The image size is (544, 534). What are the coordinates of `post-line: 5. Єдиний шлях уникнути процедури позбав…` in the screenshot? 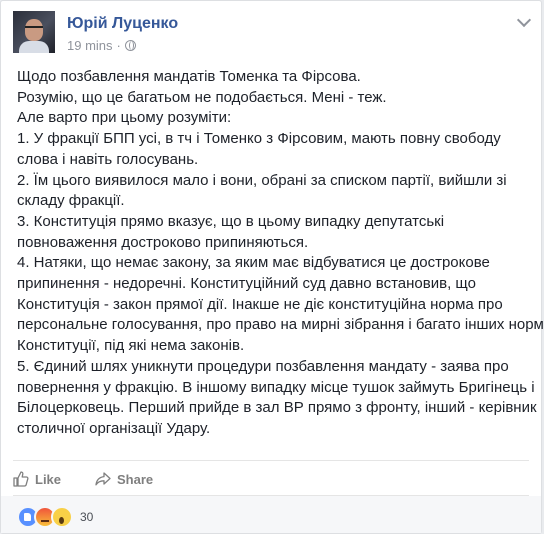 It's located at (263, 366).